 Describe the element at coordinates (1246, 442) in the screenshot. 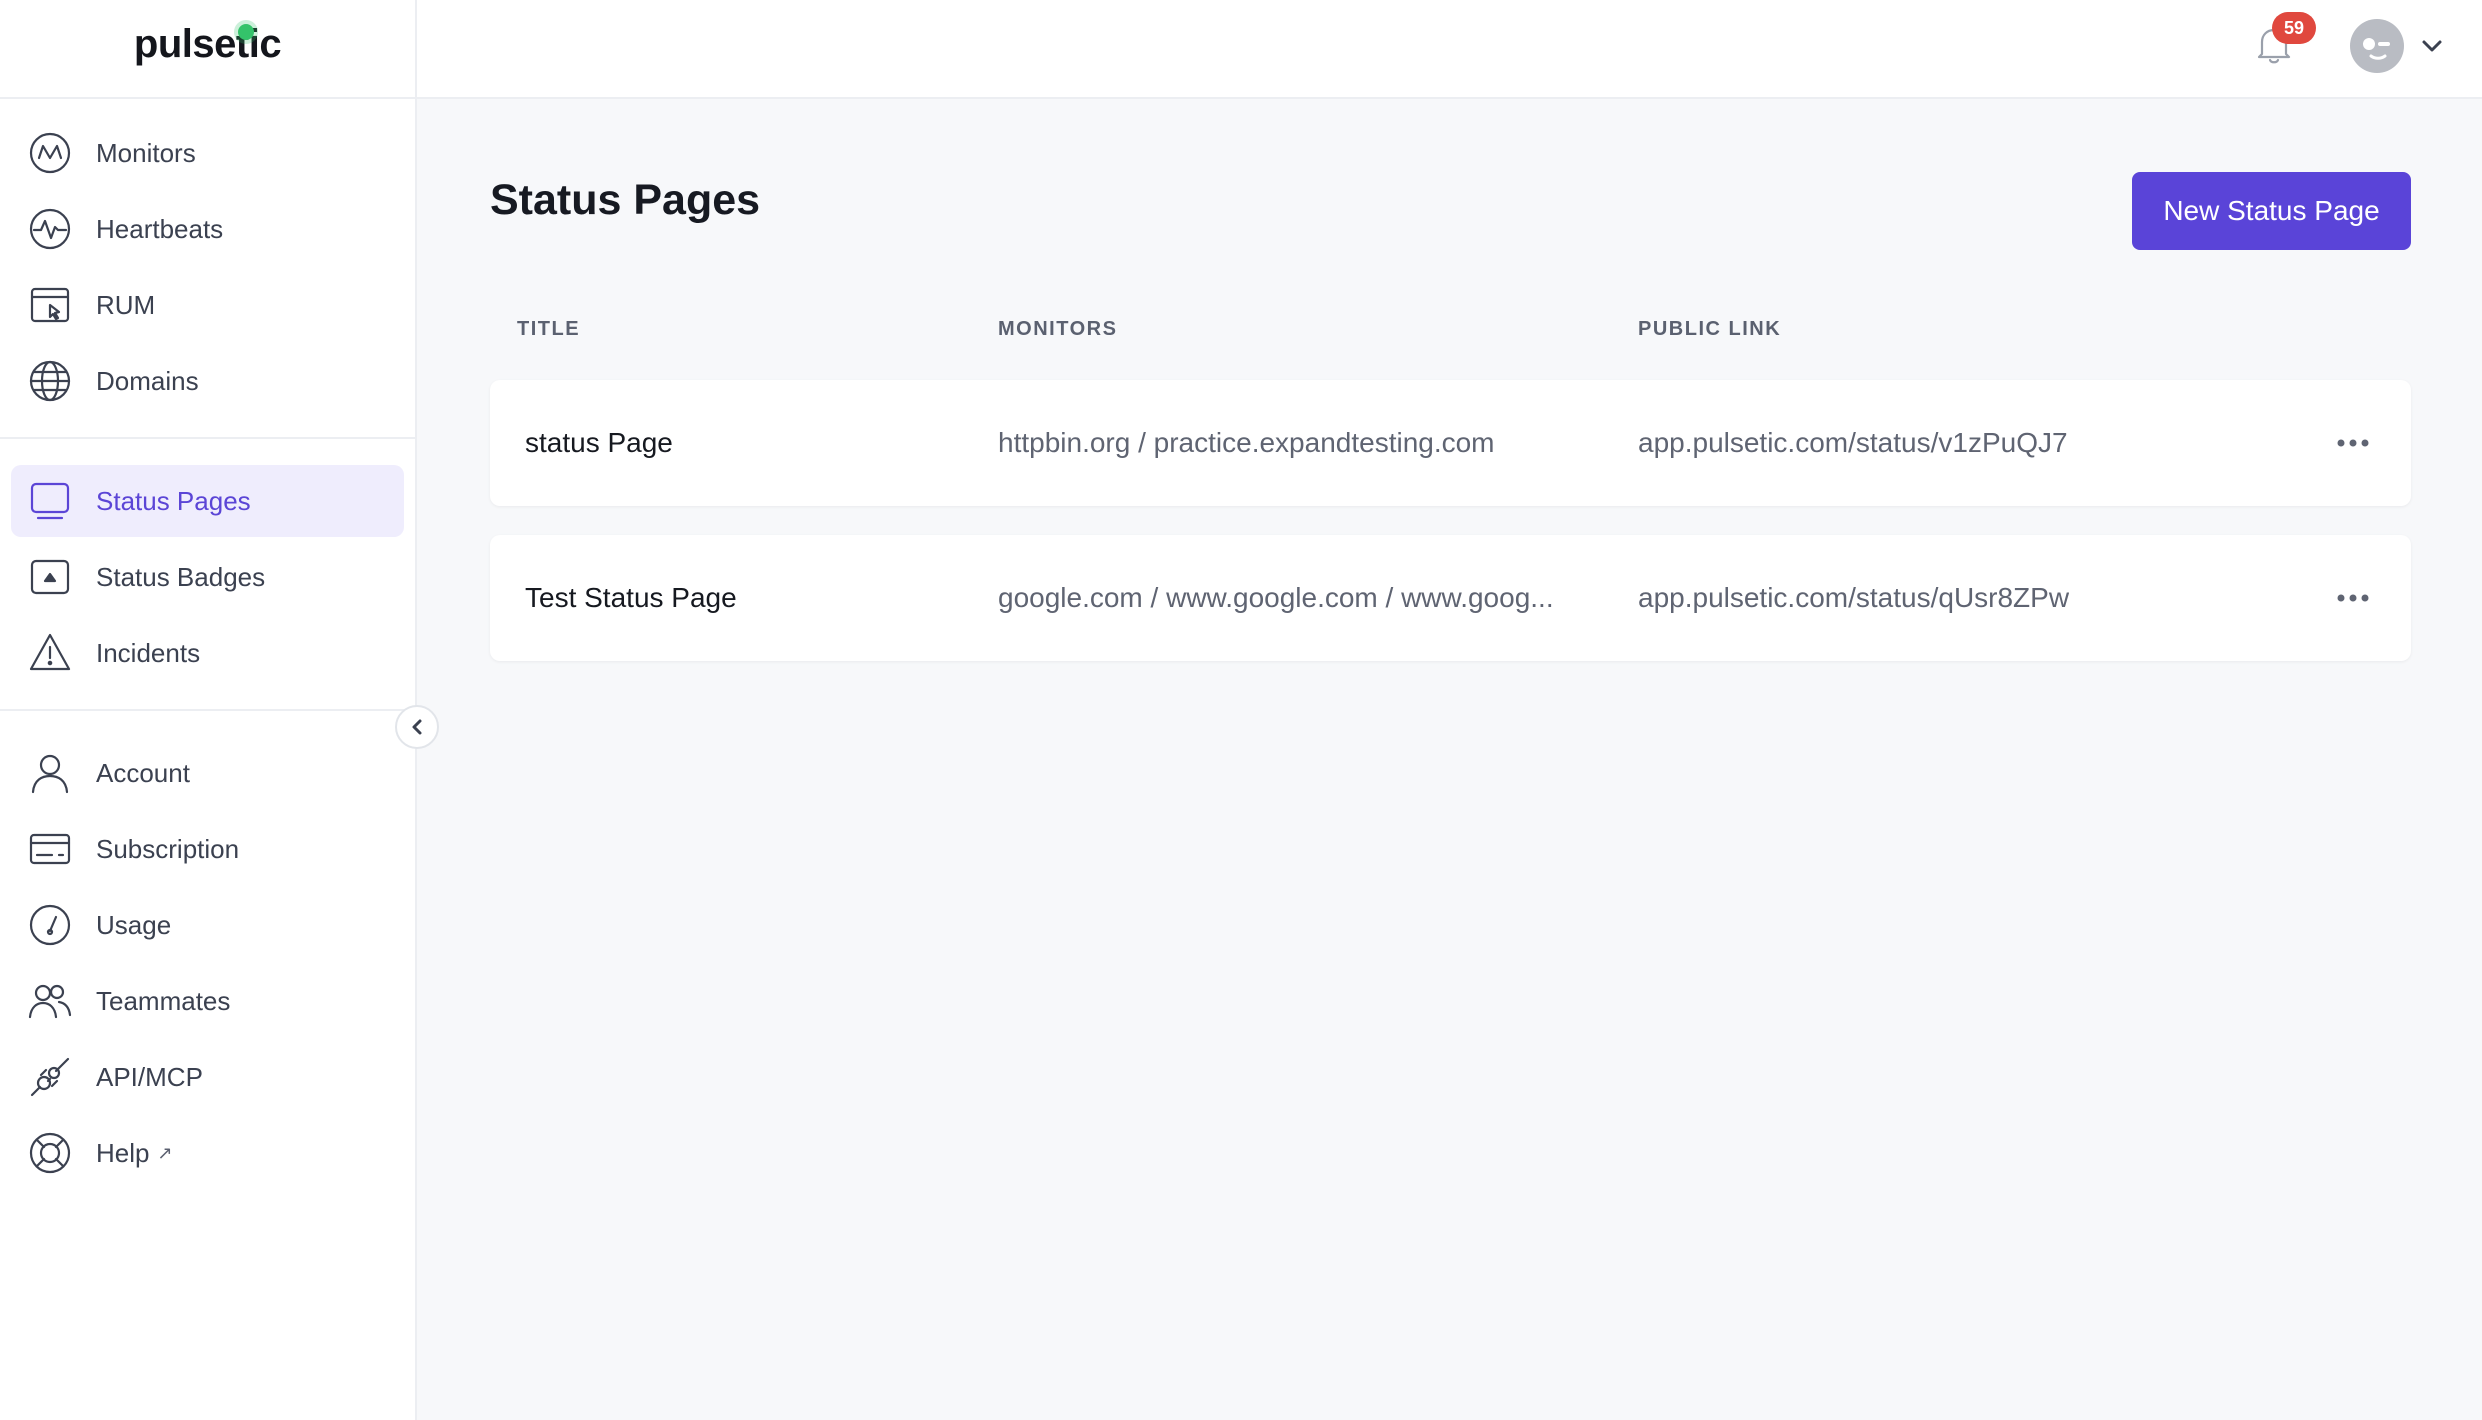

I see `row-monitors: httpbin.org / practice.expandtesting.com` at that location.